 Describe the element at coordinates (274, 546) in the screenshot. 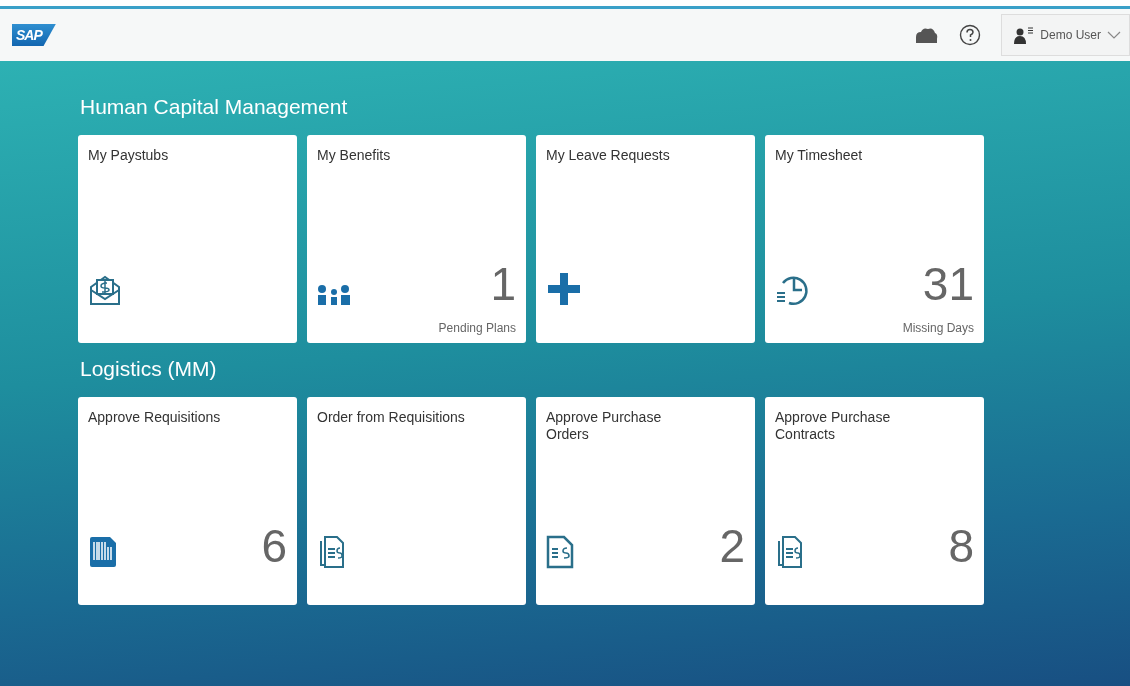

I see `tile-count: 6` at that location.